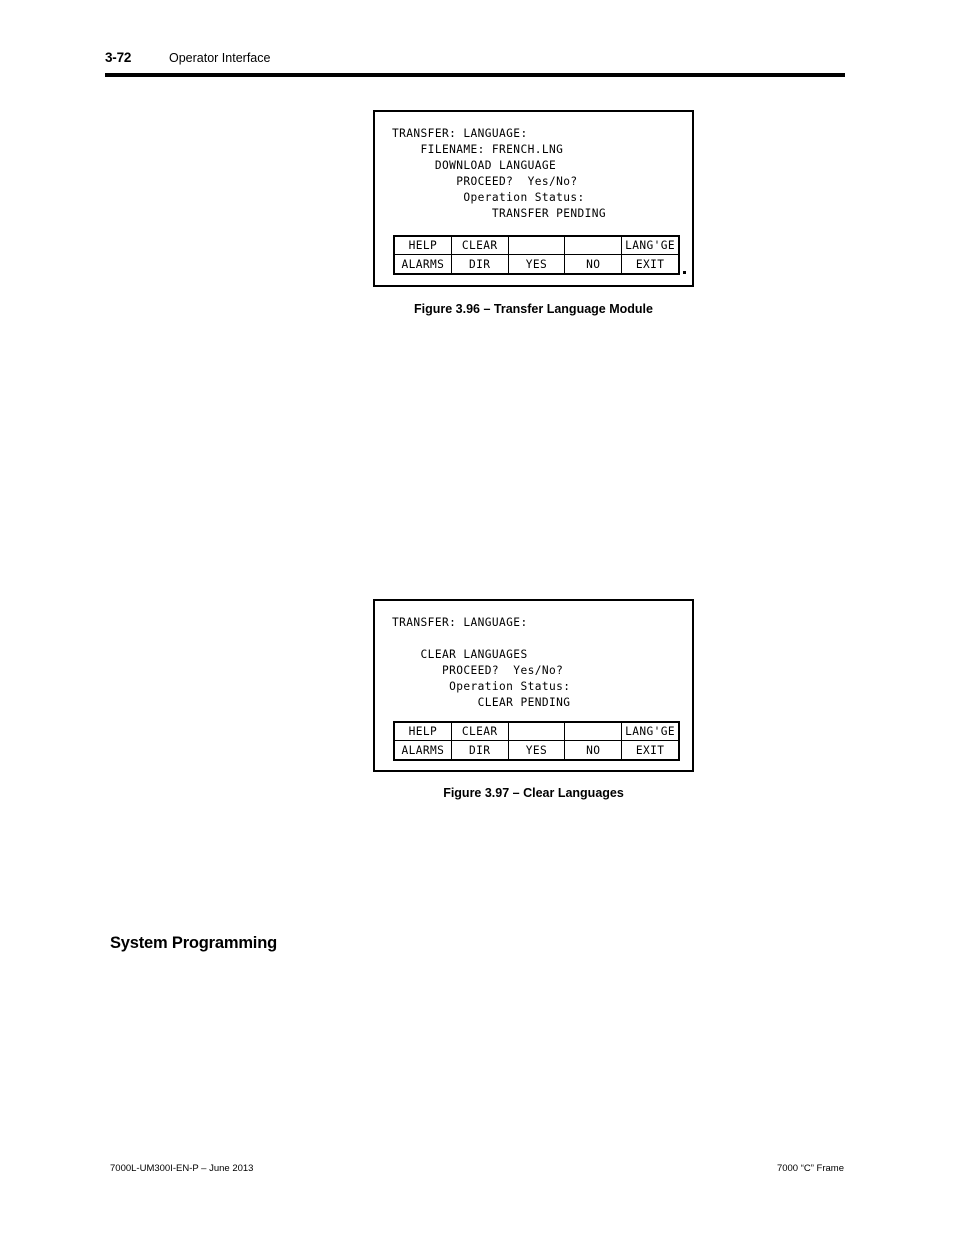 This screenshot has height=1235, width=954. I want to click on section-heading-system-programming: System Programming, so click(193, 943).